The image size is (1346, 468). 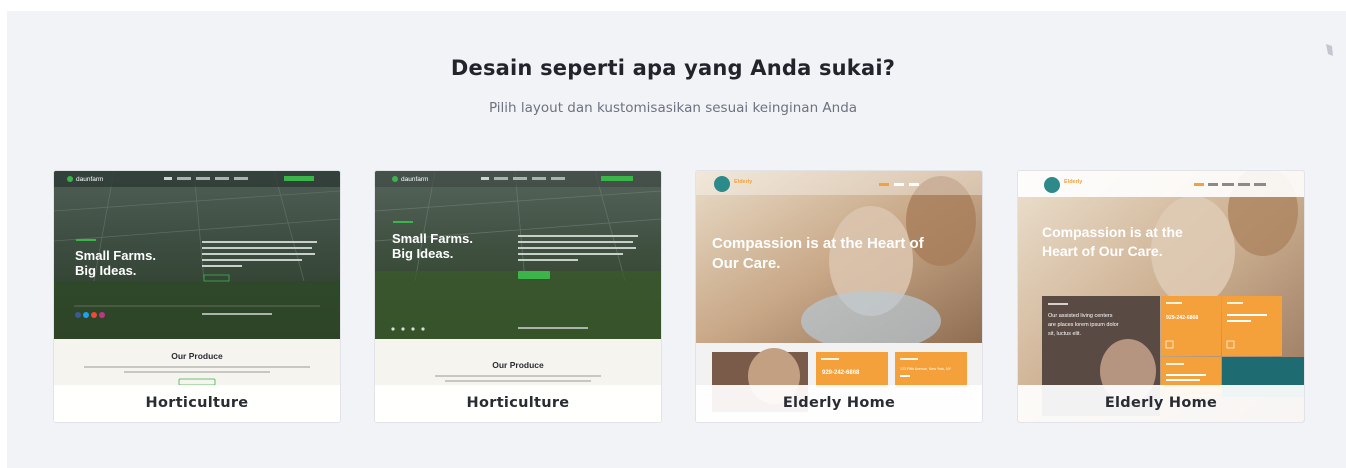 What do you see at coordinates (926, 369) in the screenshot?
I see `preview-address: 123 Fifth Avenue, New York, NY` at bounding box center [926, 369].